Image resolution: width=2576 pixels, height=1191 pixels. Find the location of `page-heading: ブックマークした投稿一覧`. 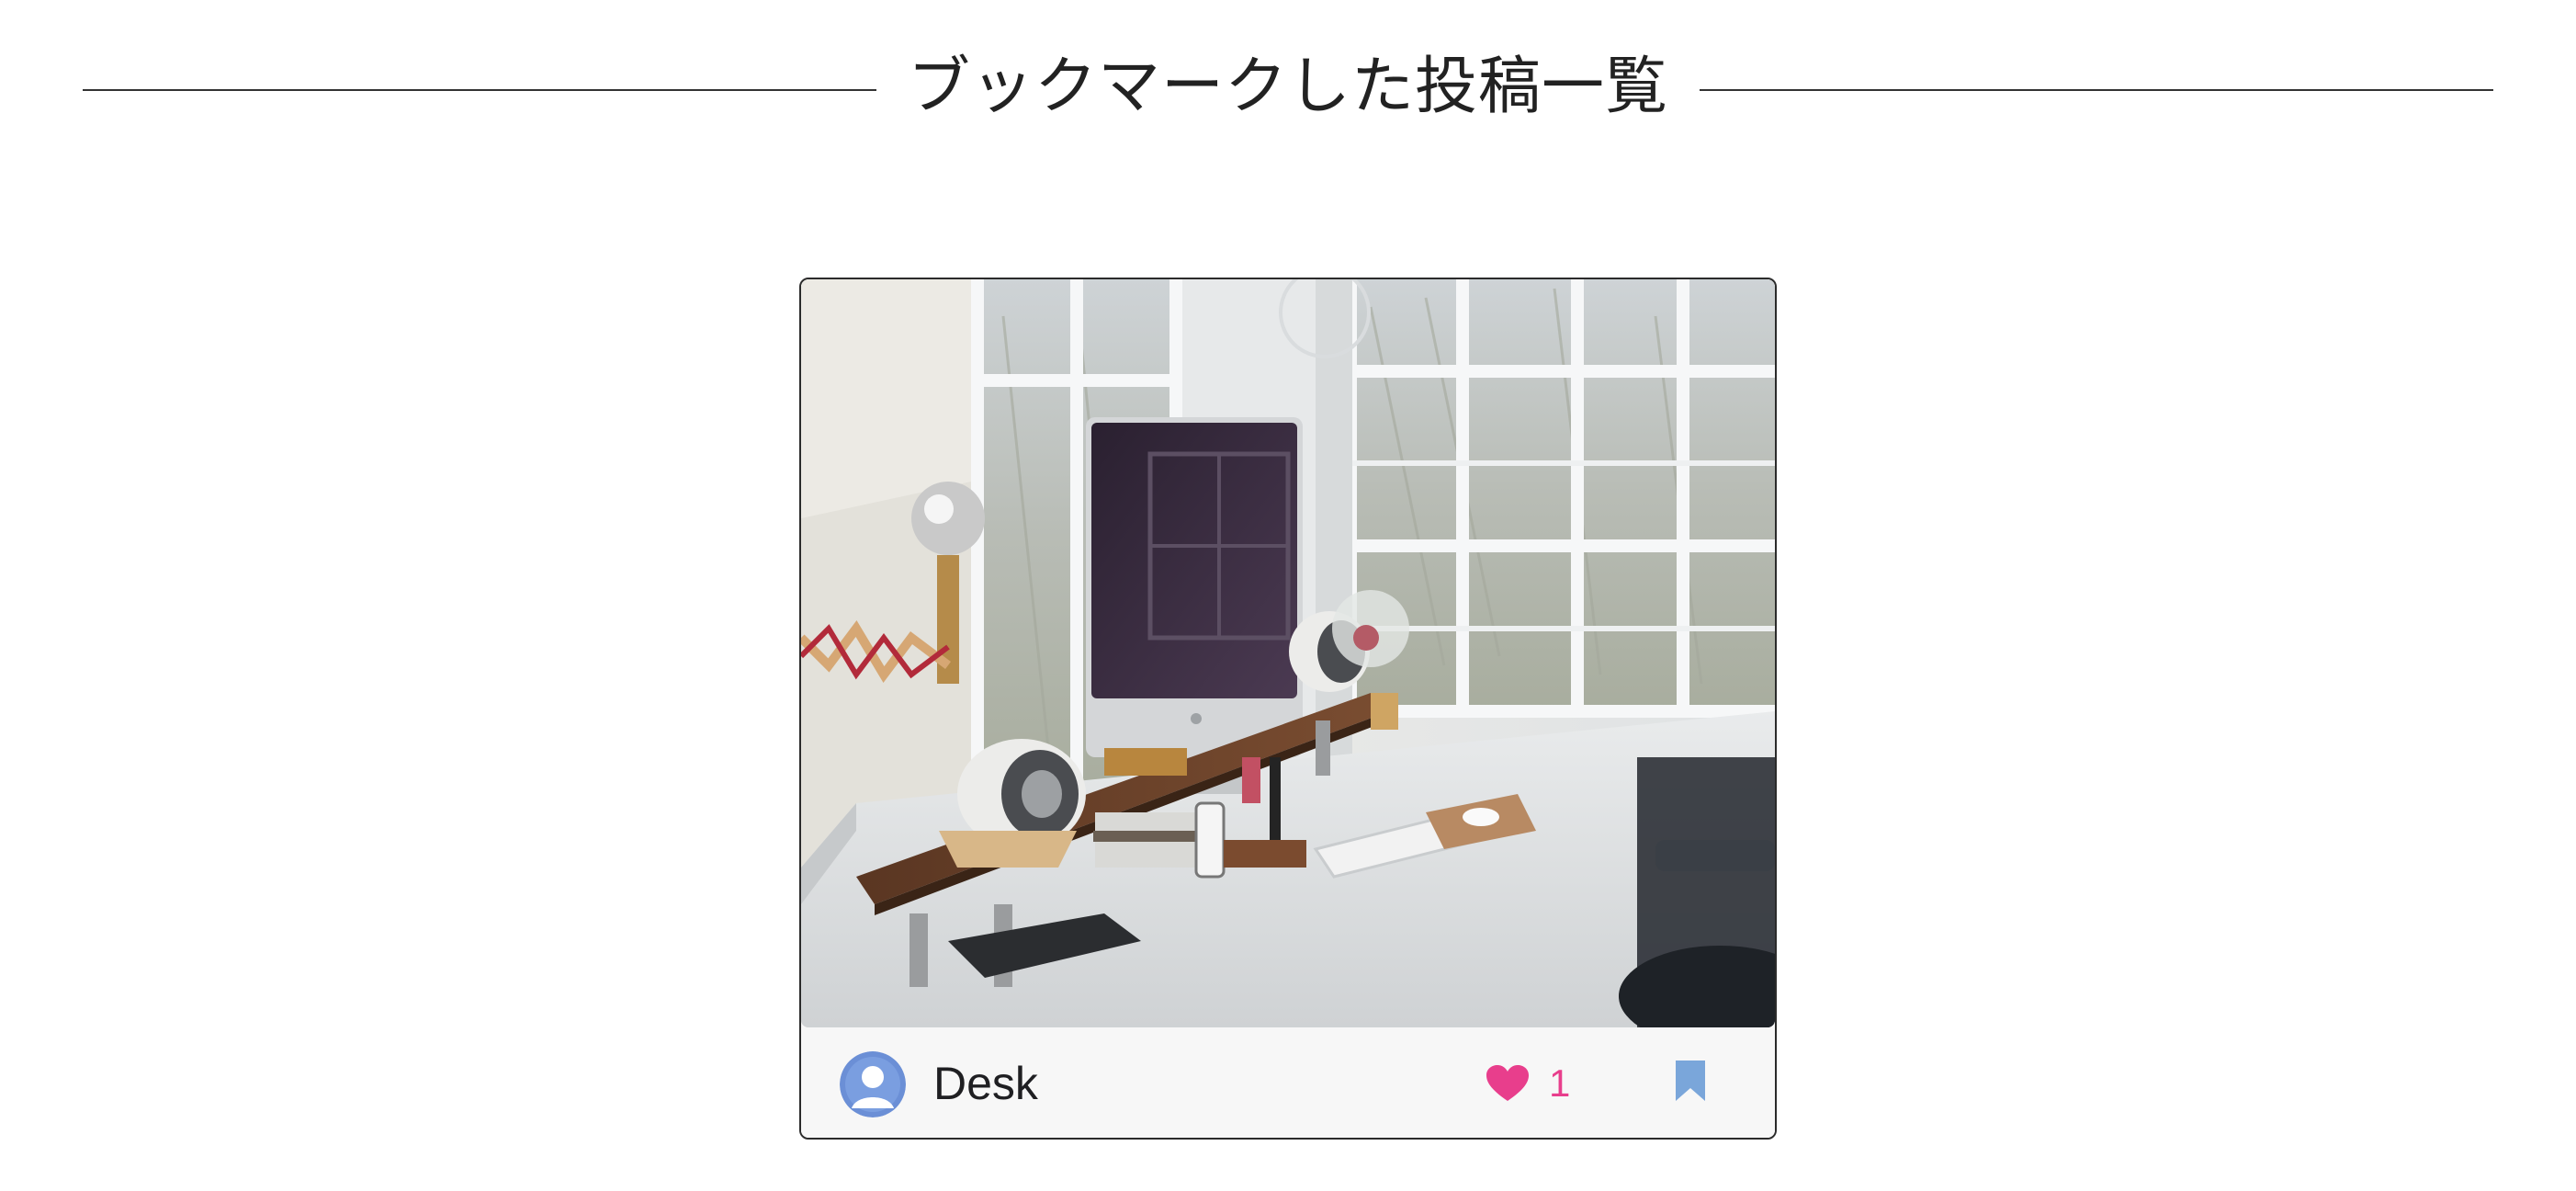

page-heading: ブックマークした投稿一覧 is located at coordinates (1288, 87).